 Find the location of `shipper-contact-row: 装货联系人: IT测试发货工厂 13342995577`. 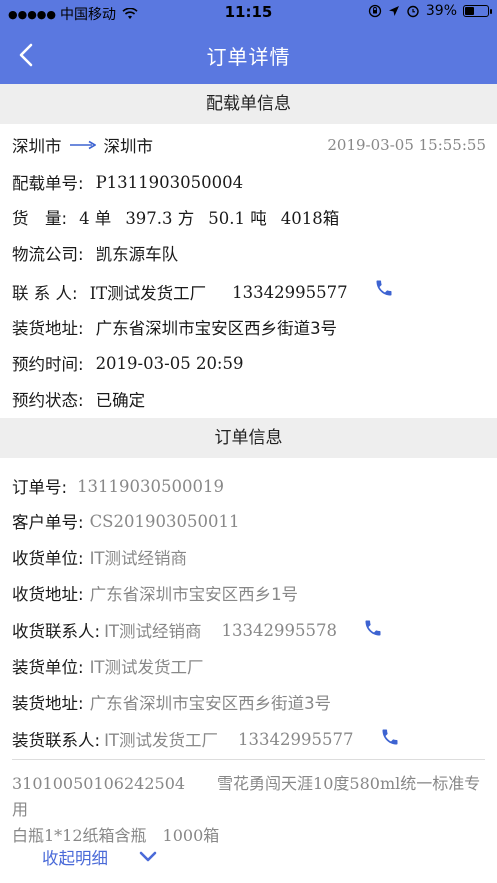

shipper-contact-row: 装货联系人: IT测试发货工厂 13342995577 is located at coordinates (206, 739).